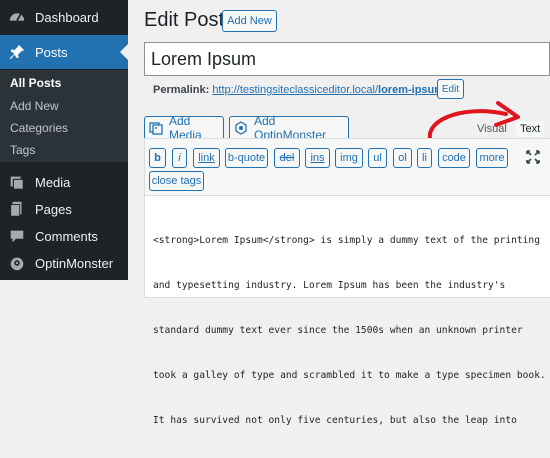 The width and height of the screenshot is (550, 458). Describe the element at coordinates (184, 128) in the screenshot. I see `add-media-button: Add Media` at that location.